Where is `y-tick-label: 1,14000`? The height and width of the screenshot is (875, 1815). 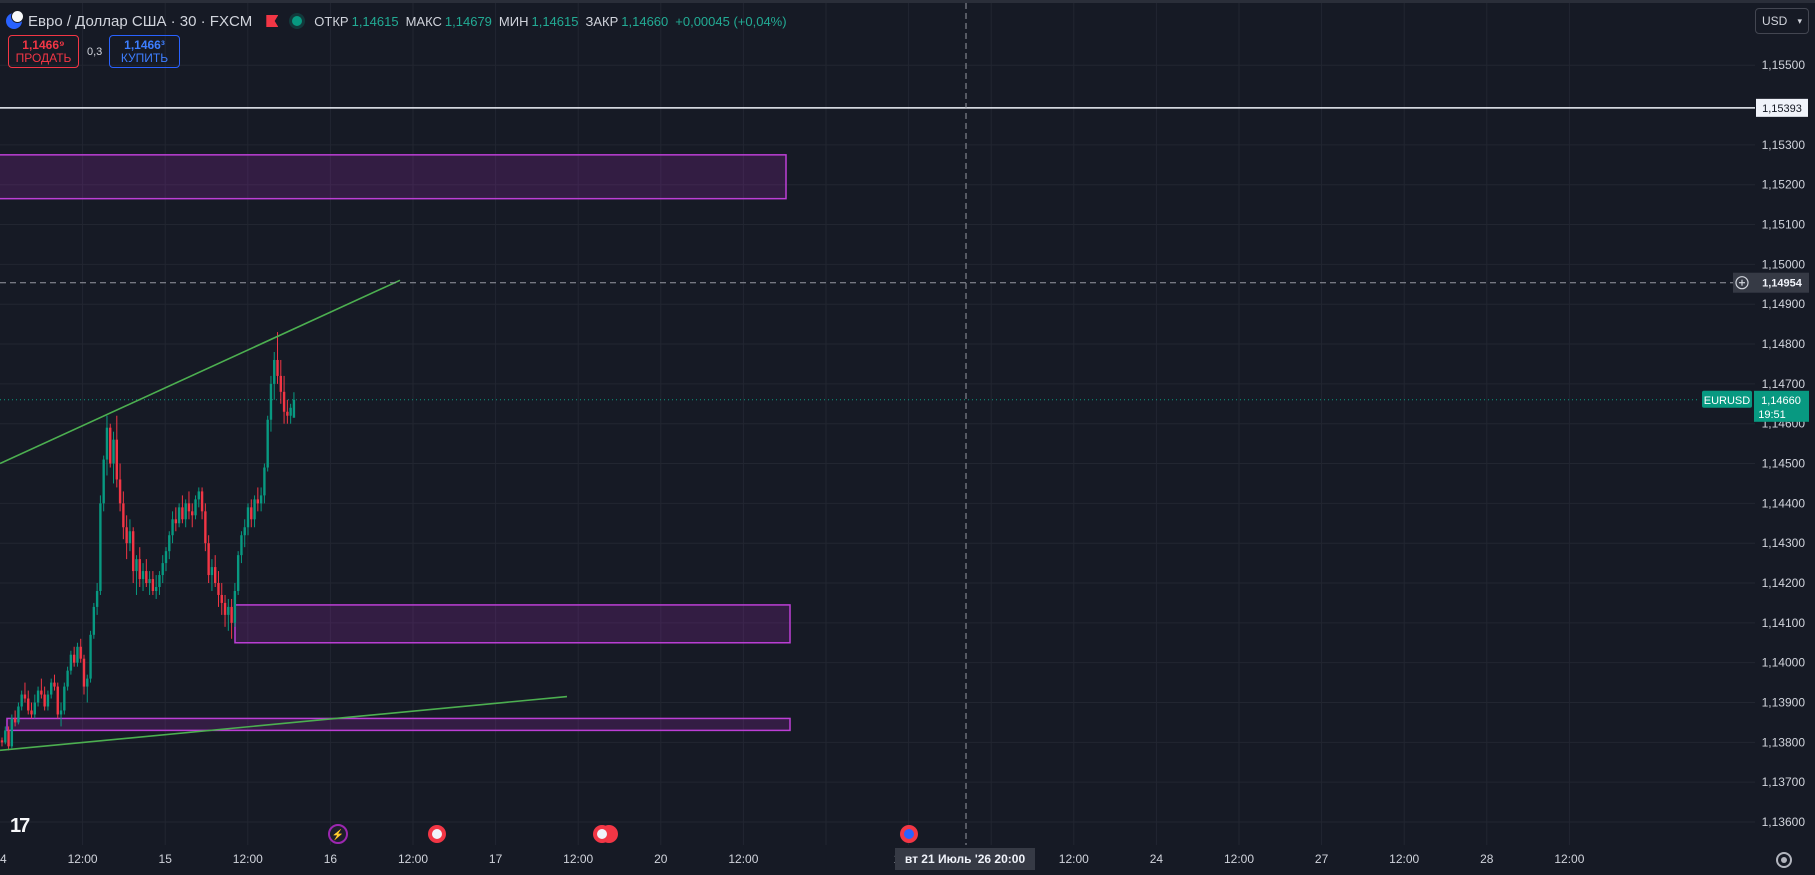
y-tick-label: 1,14000 is located at coordinates (1784, 663).